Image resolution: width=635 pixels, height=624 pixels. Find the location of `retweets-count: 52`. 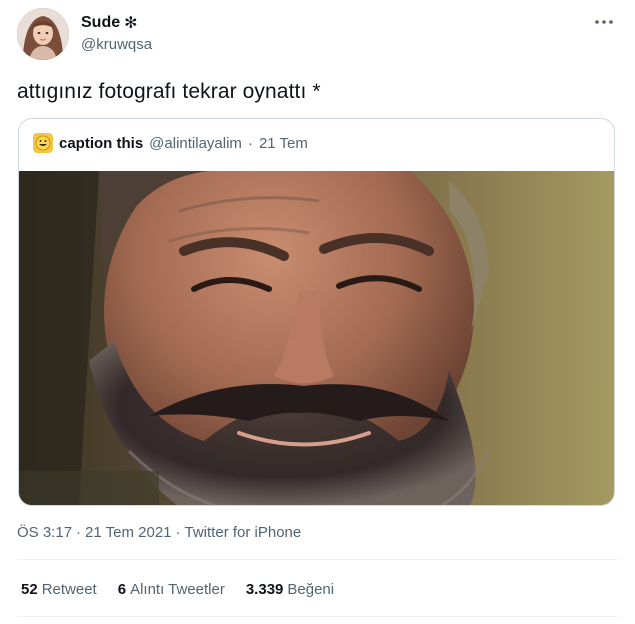

retweets-count: 52 is located at coordinates (29, 589).